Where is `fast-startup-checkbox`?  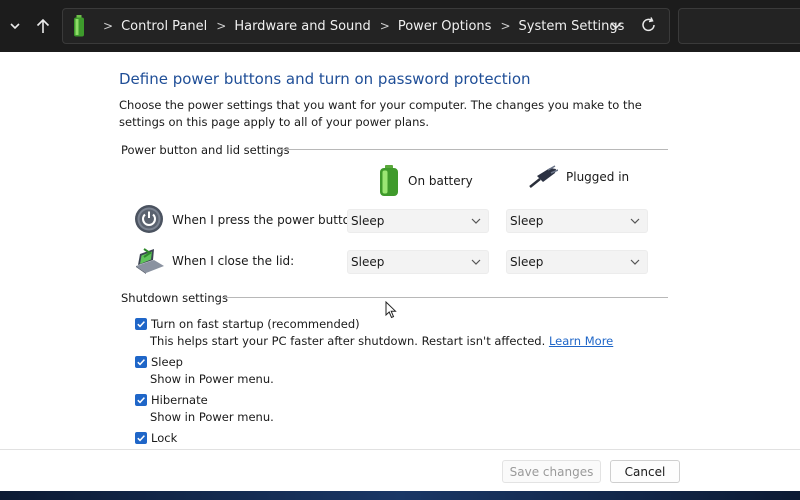
fast-startup-checkbox is located at coordinates (141, 324).